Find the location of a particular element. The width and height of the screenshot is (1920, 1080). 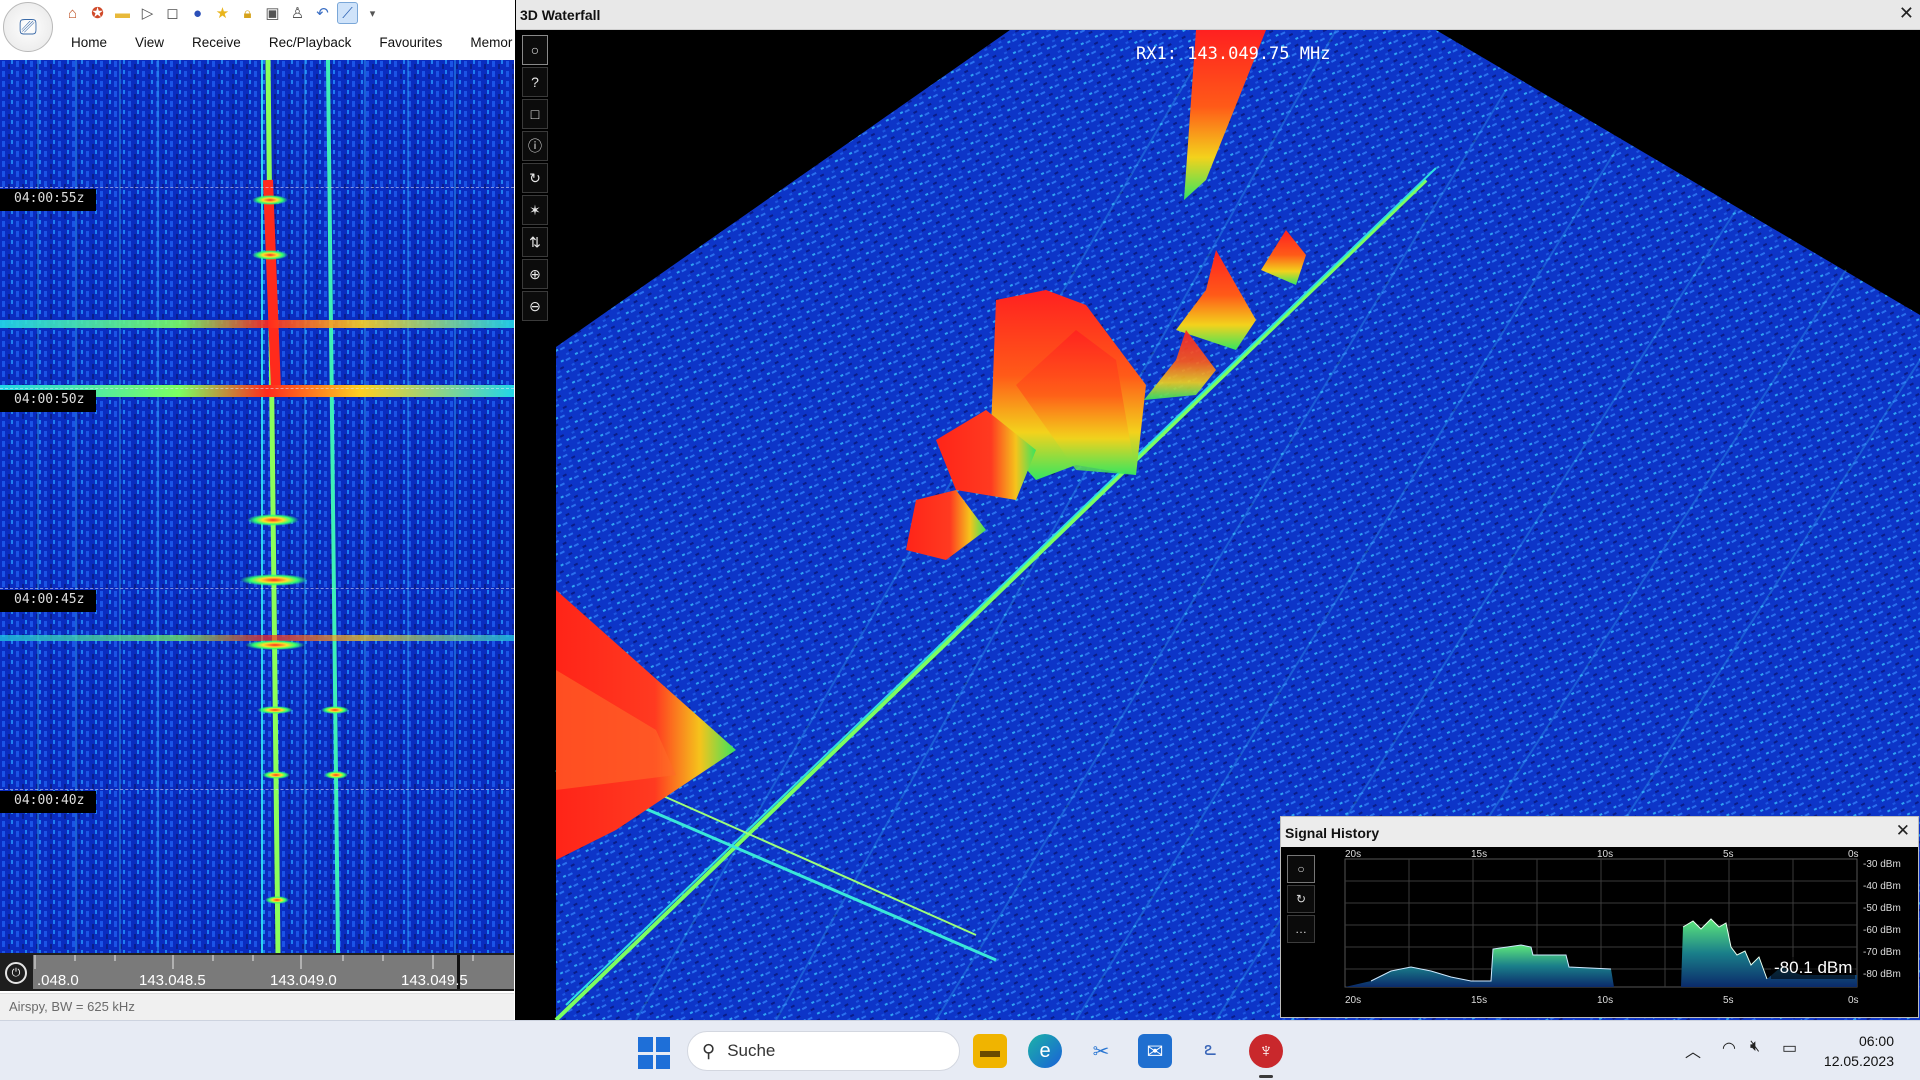

antenna-app-icon: ♆ is located at coordinates (1266, 1051).